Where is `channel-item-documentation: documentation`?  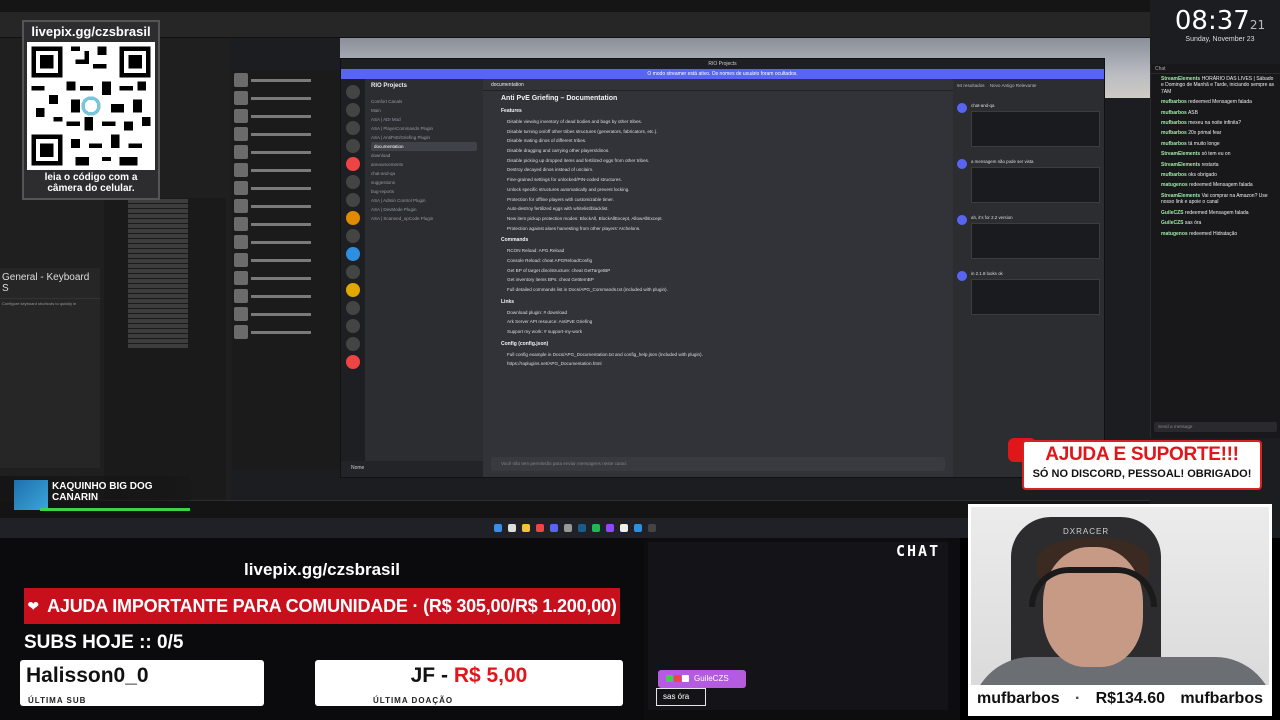
channel-item-documentation: documentation is located at coordinates (424, 146).